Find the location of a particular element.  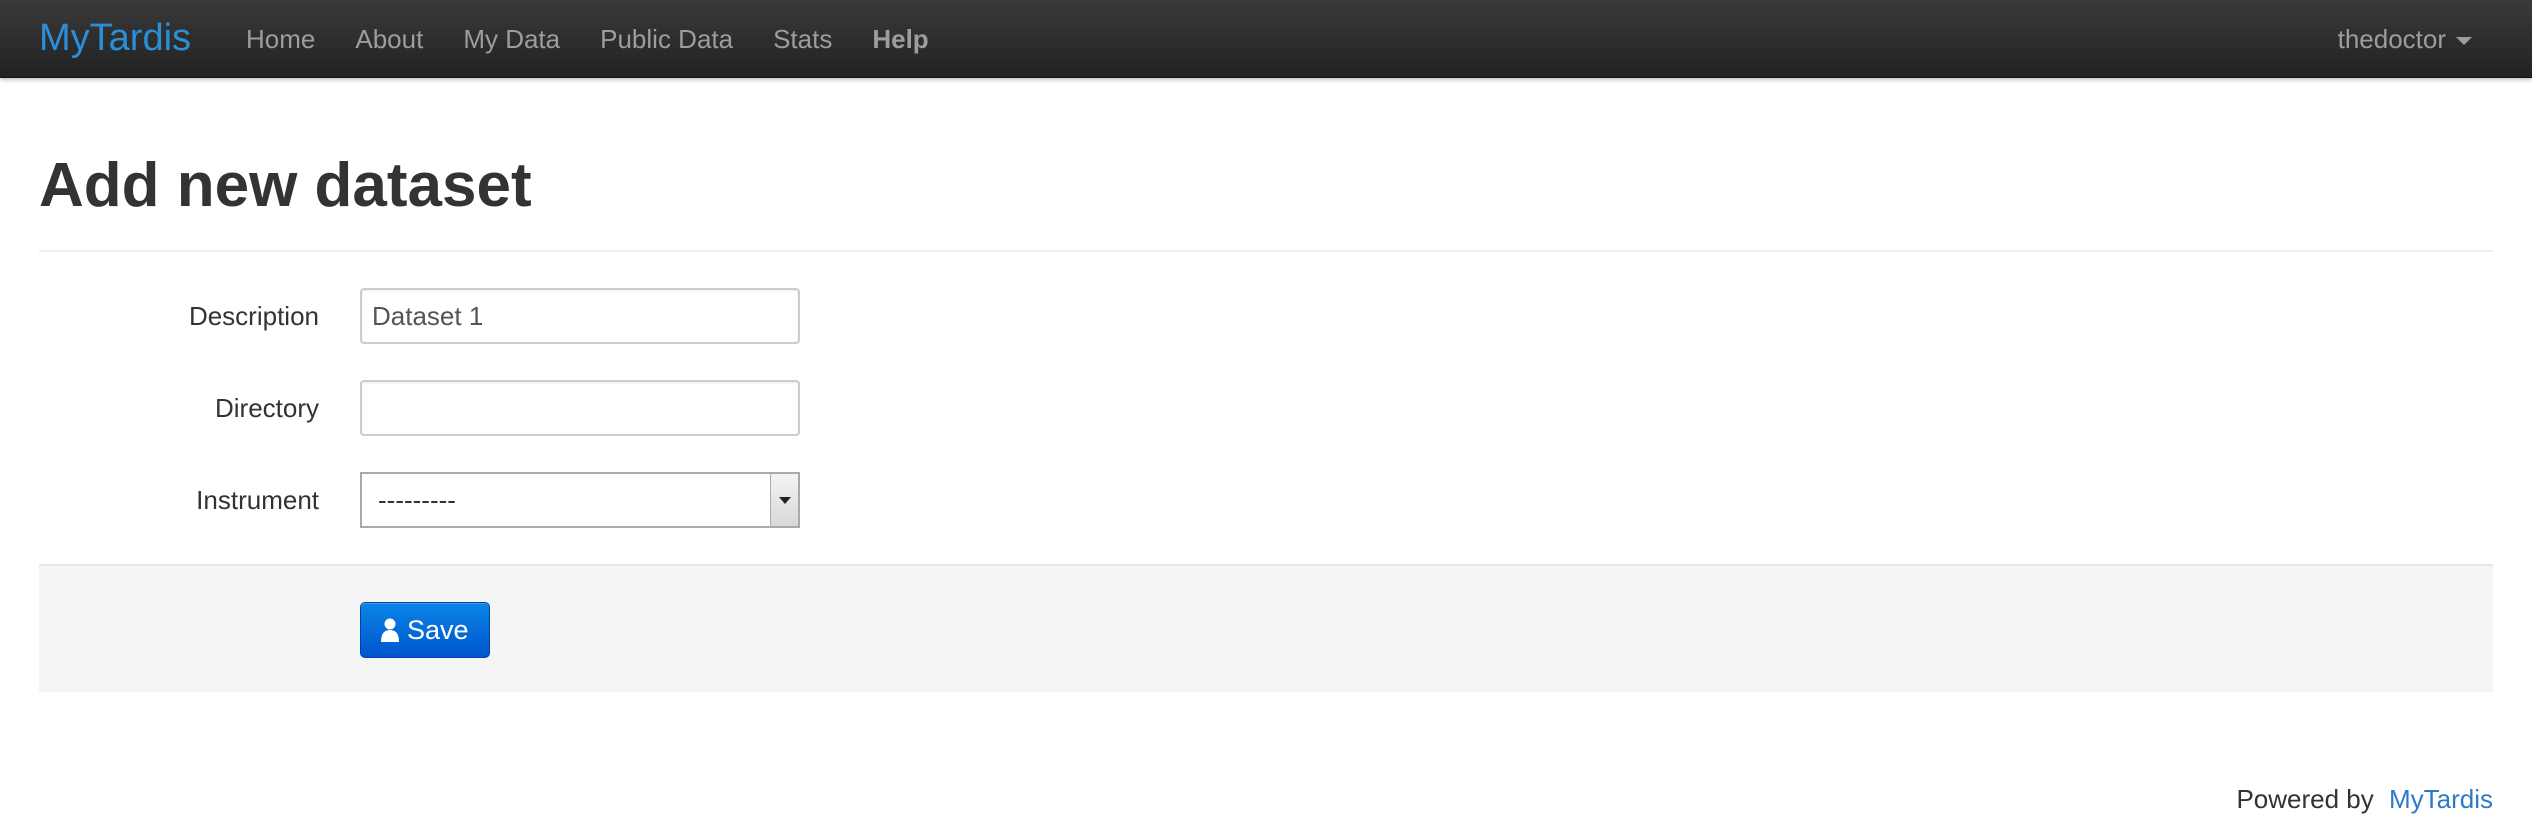

save-button-label: Save is located at coordinates (438, 629).